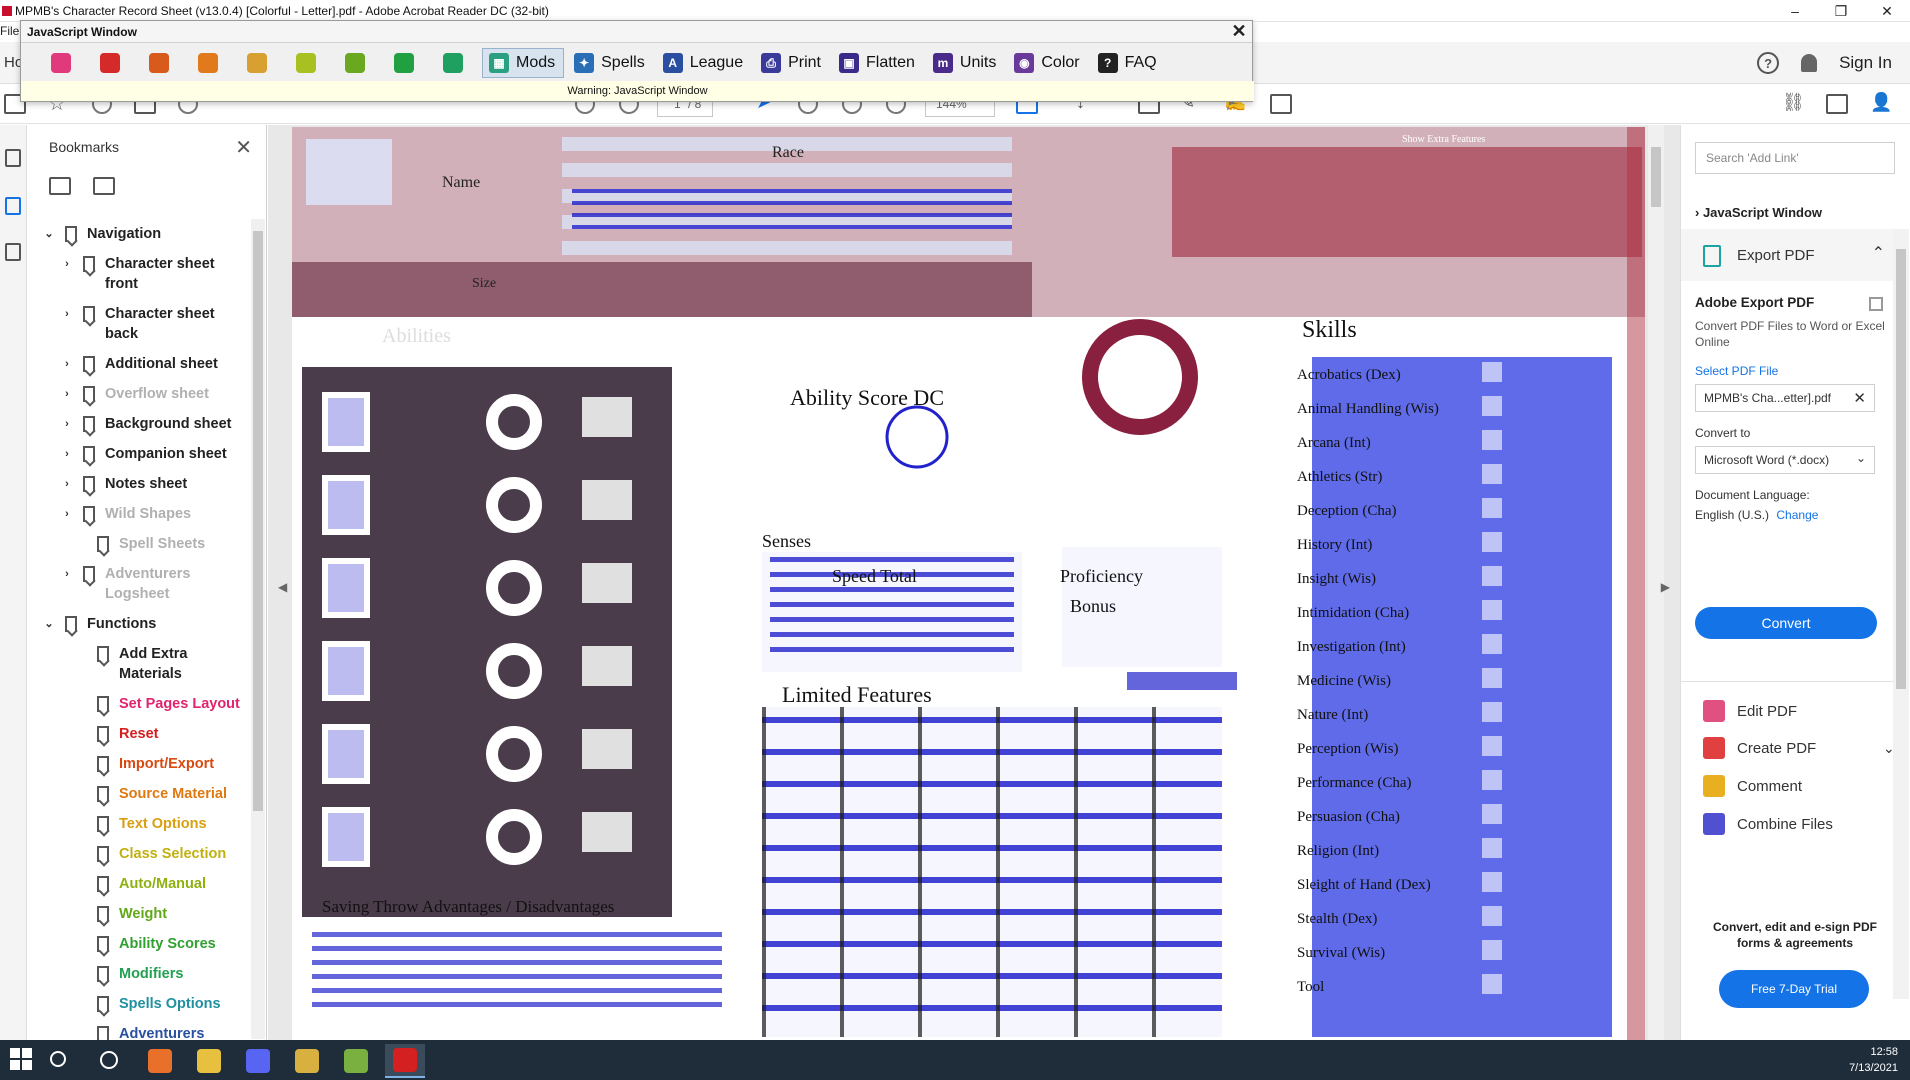 The width and height of the screenshot is (1910, 1080). Describe the element at coordinates (138, 324) in the screenshot. I see `bookmark-character-sheet-back: › Character sheet back` at that location.